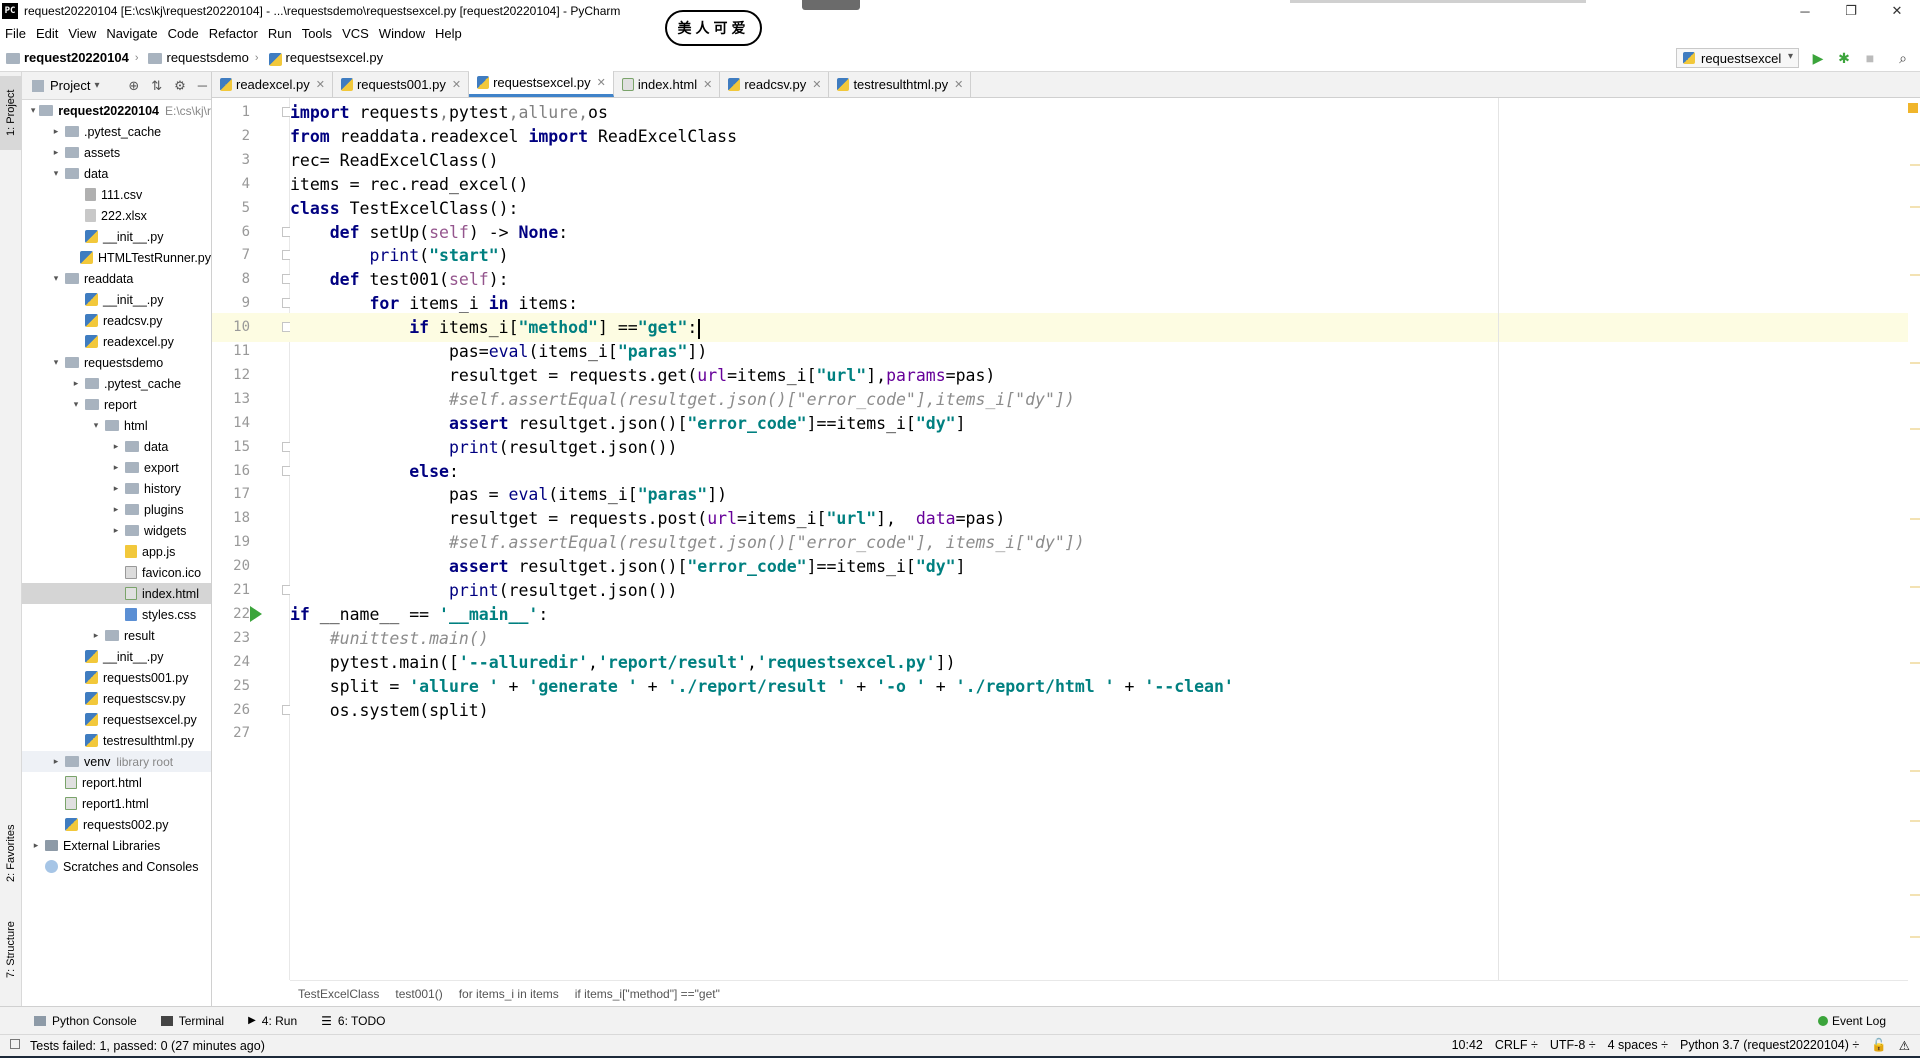 Image resolution: width=1920 pixels, height=1058 pixels. Describe the element at coordinates (71, 57) in the screenshot. I see `nav-crumb-project: request20220104 ›` at that location.